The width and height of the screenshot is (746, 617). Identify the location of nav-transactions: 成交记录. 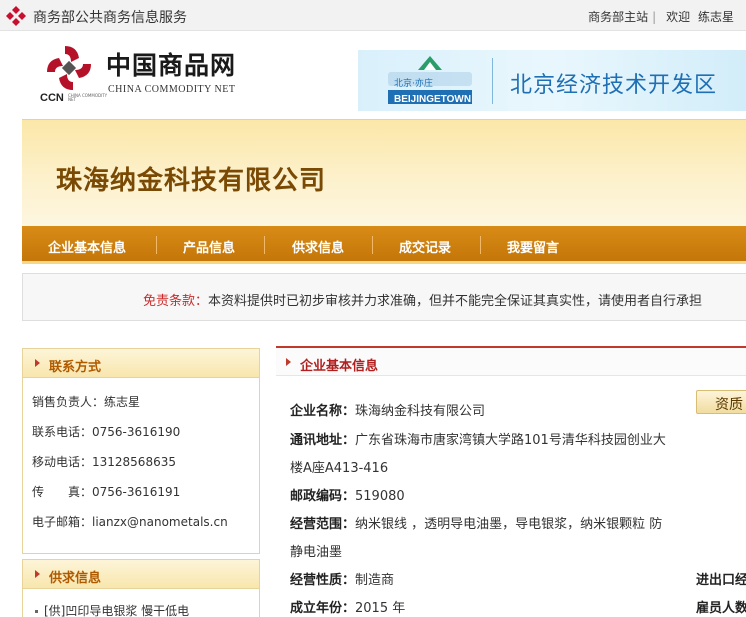
(425, 246).